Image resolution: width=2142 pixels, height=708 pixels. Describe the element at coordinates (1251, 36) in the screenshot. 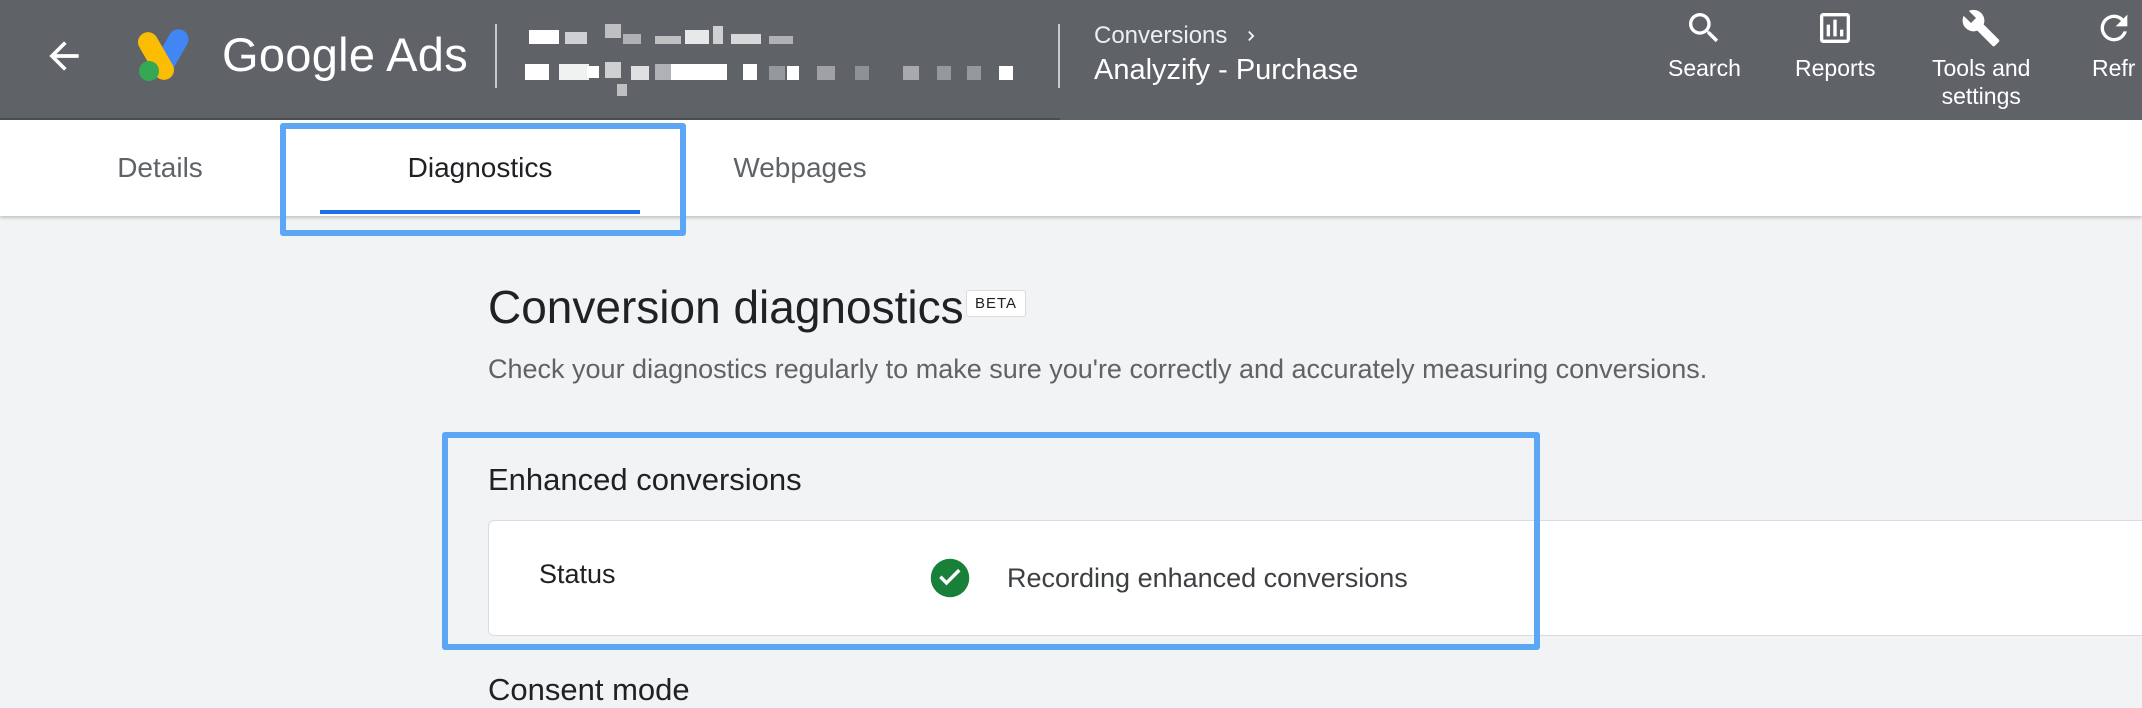

I see `chevron-right-icon` at that location.